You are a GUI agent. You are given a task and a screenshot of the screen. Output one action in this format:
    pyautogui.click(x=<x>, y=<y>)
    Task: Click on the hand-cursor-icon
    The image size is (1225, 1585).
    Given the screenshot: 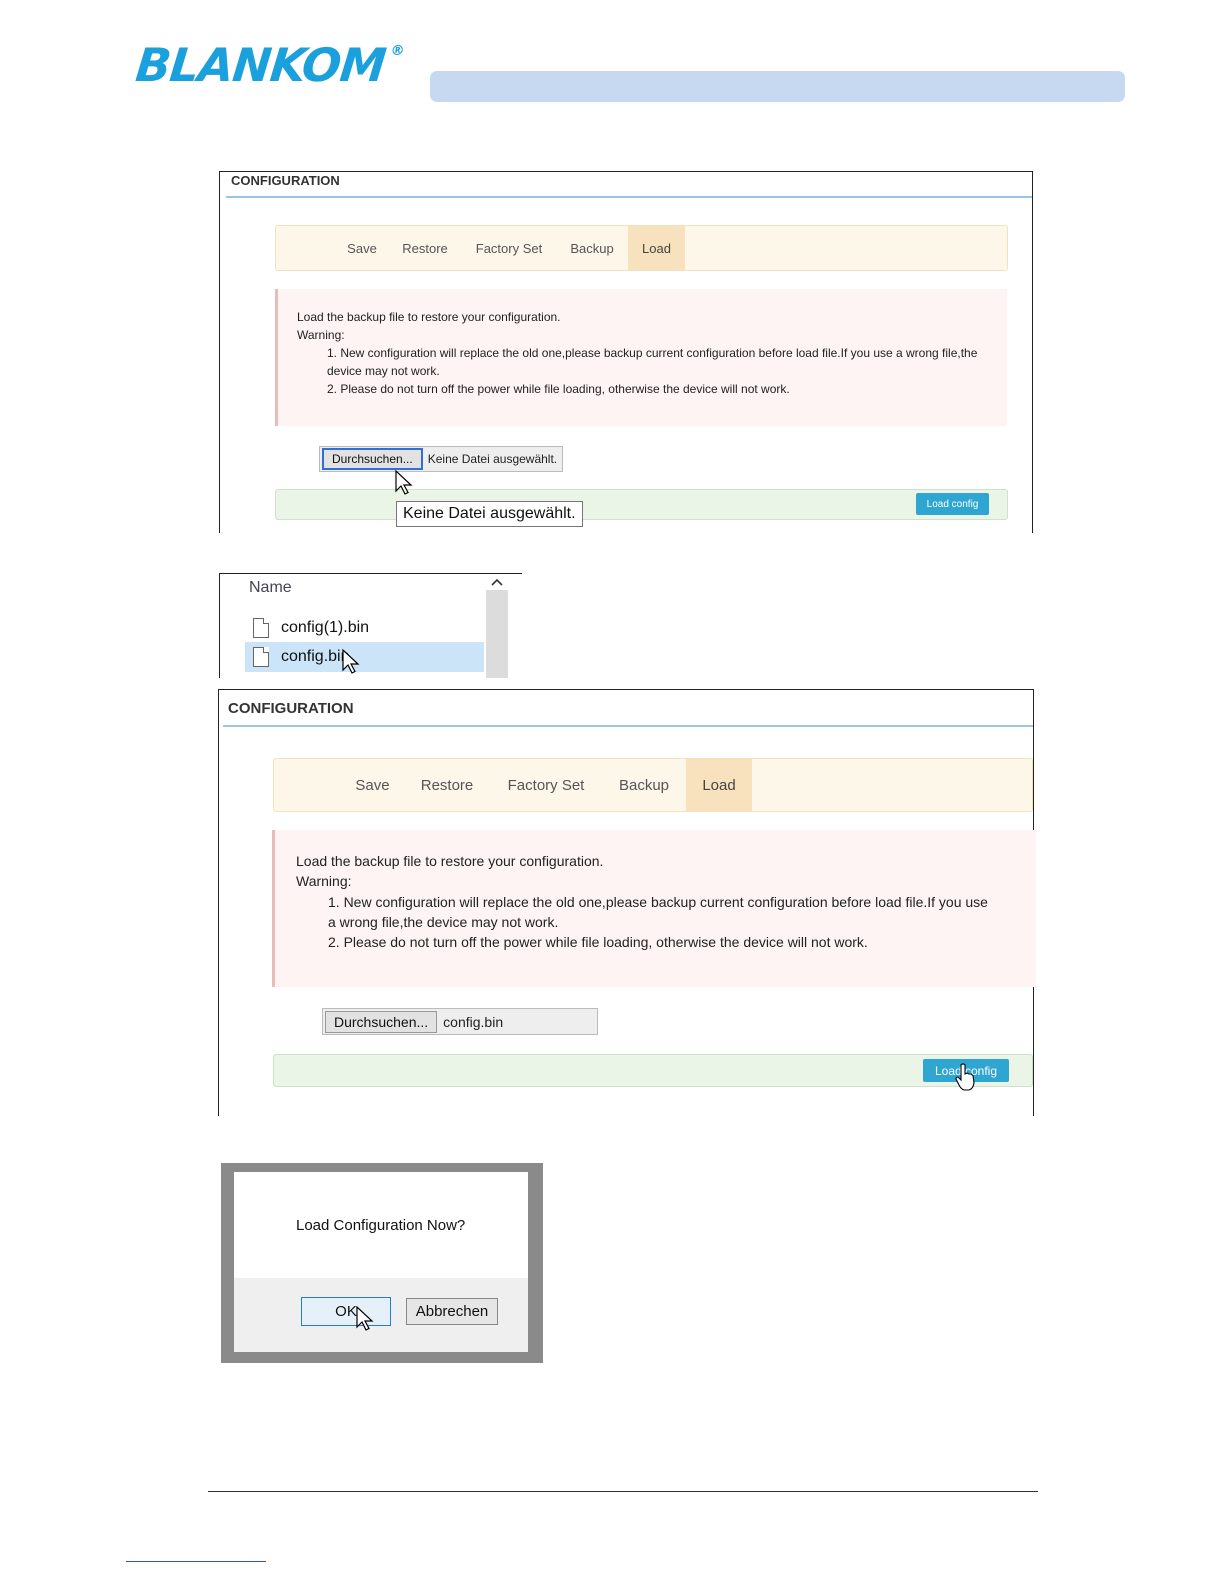 What is the action you would take?
    pyautogui.click(x=965, y=1077)
    